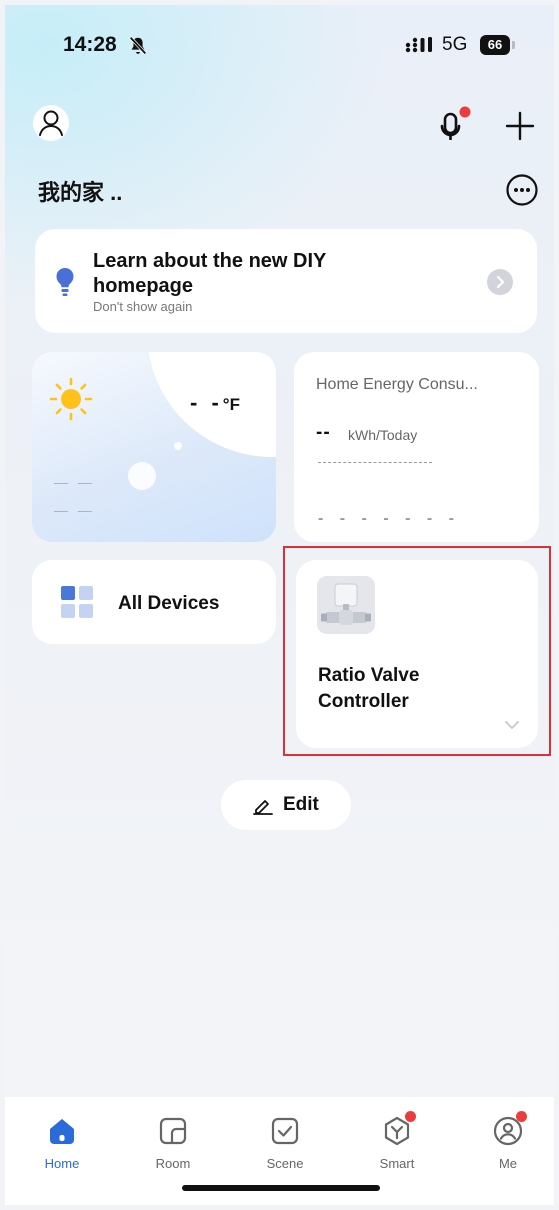  Describe the element at coordinates (142, 306) in the screenshot. I see `dont-show-again-link: Don't show again` at that location.